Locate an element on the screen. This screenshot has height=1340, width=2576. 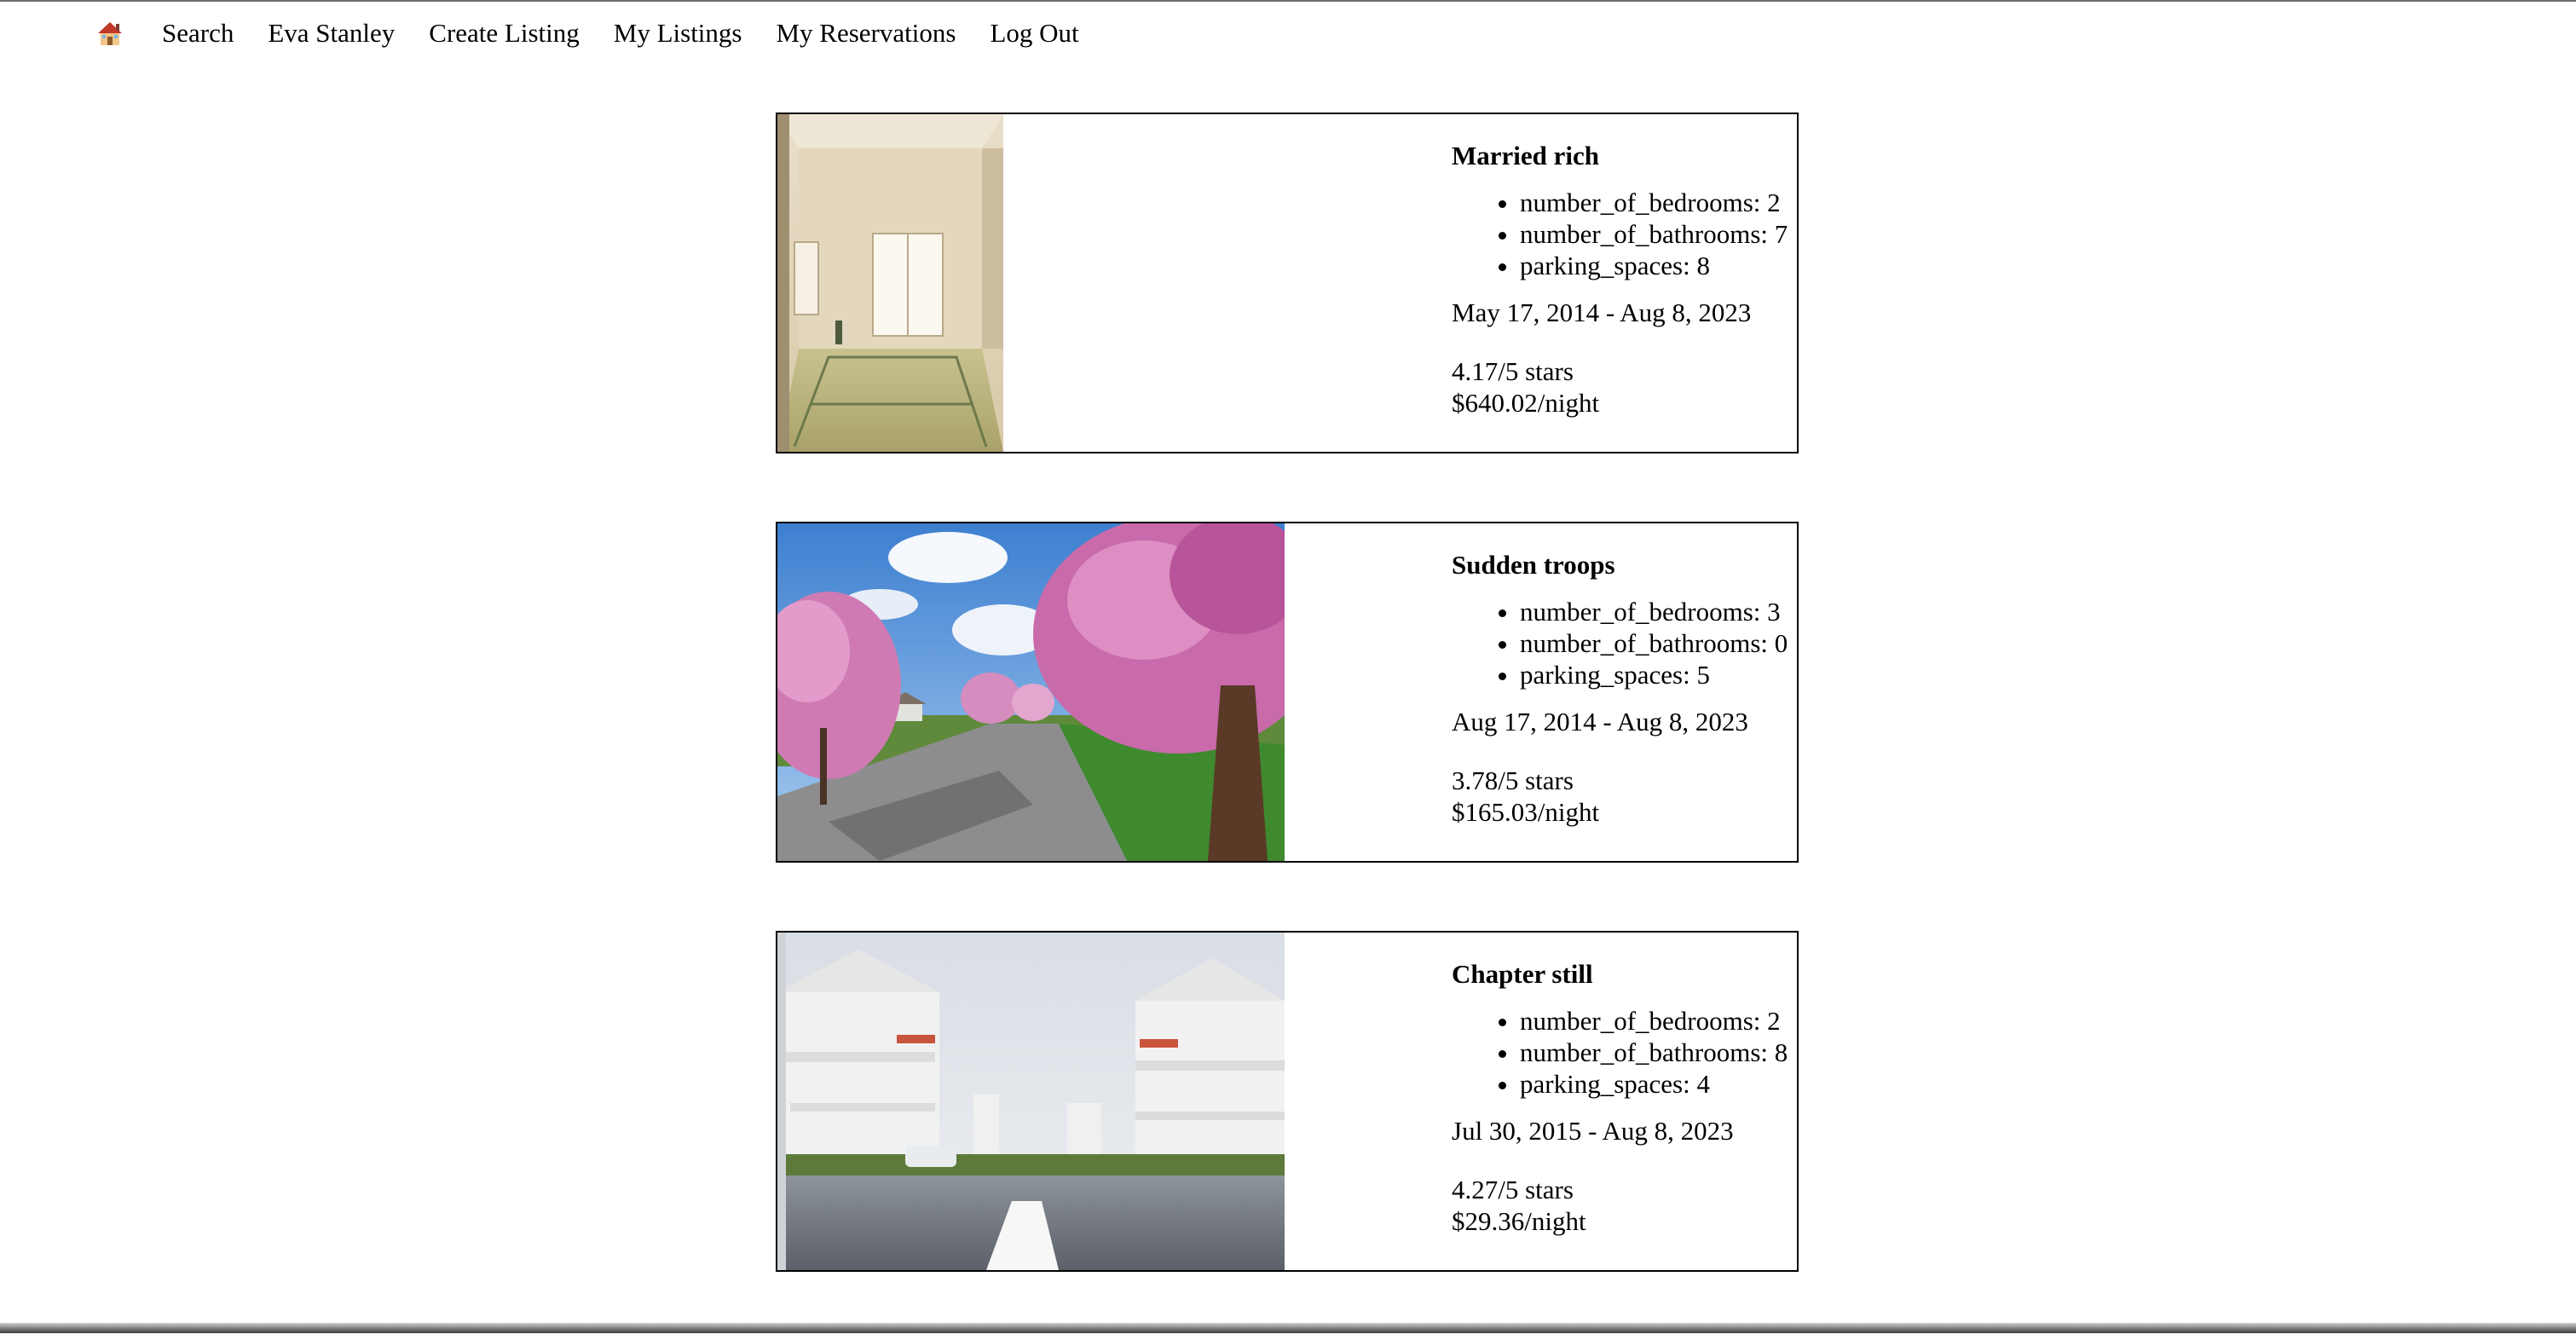
listing-rating: 4.17/5 stars is located at coordinates (1513, 371).